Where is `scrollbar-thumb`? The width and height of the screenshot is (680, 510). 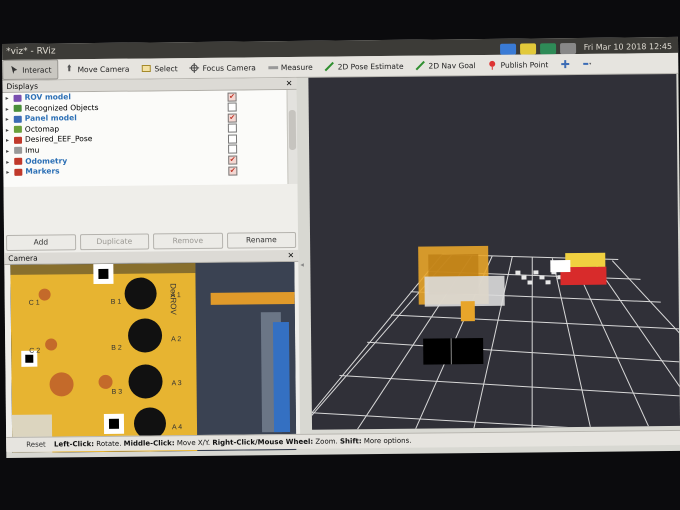 scrollbar-thumb is located at coordinates (292, 129).